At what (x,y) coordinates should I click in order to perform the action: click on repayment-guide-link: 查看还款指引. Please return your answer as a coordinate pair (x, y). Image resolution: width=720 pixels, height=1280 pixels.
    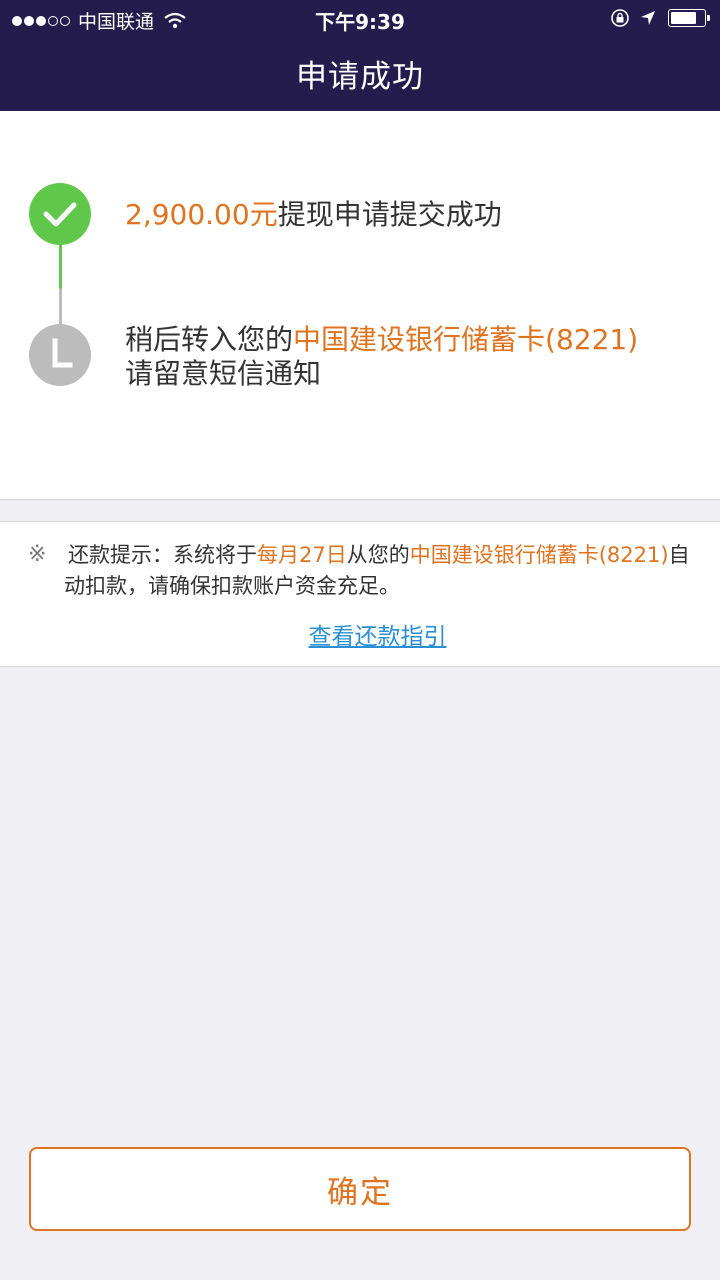
    Looking at the image, I should click on (360, 634).